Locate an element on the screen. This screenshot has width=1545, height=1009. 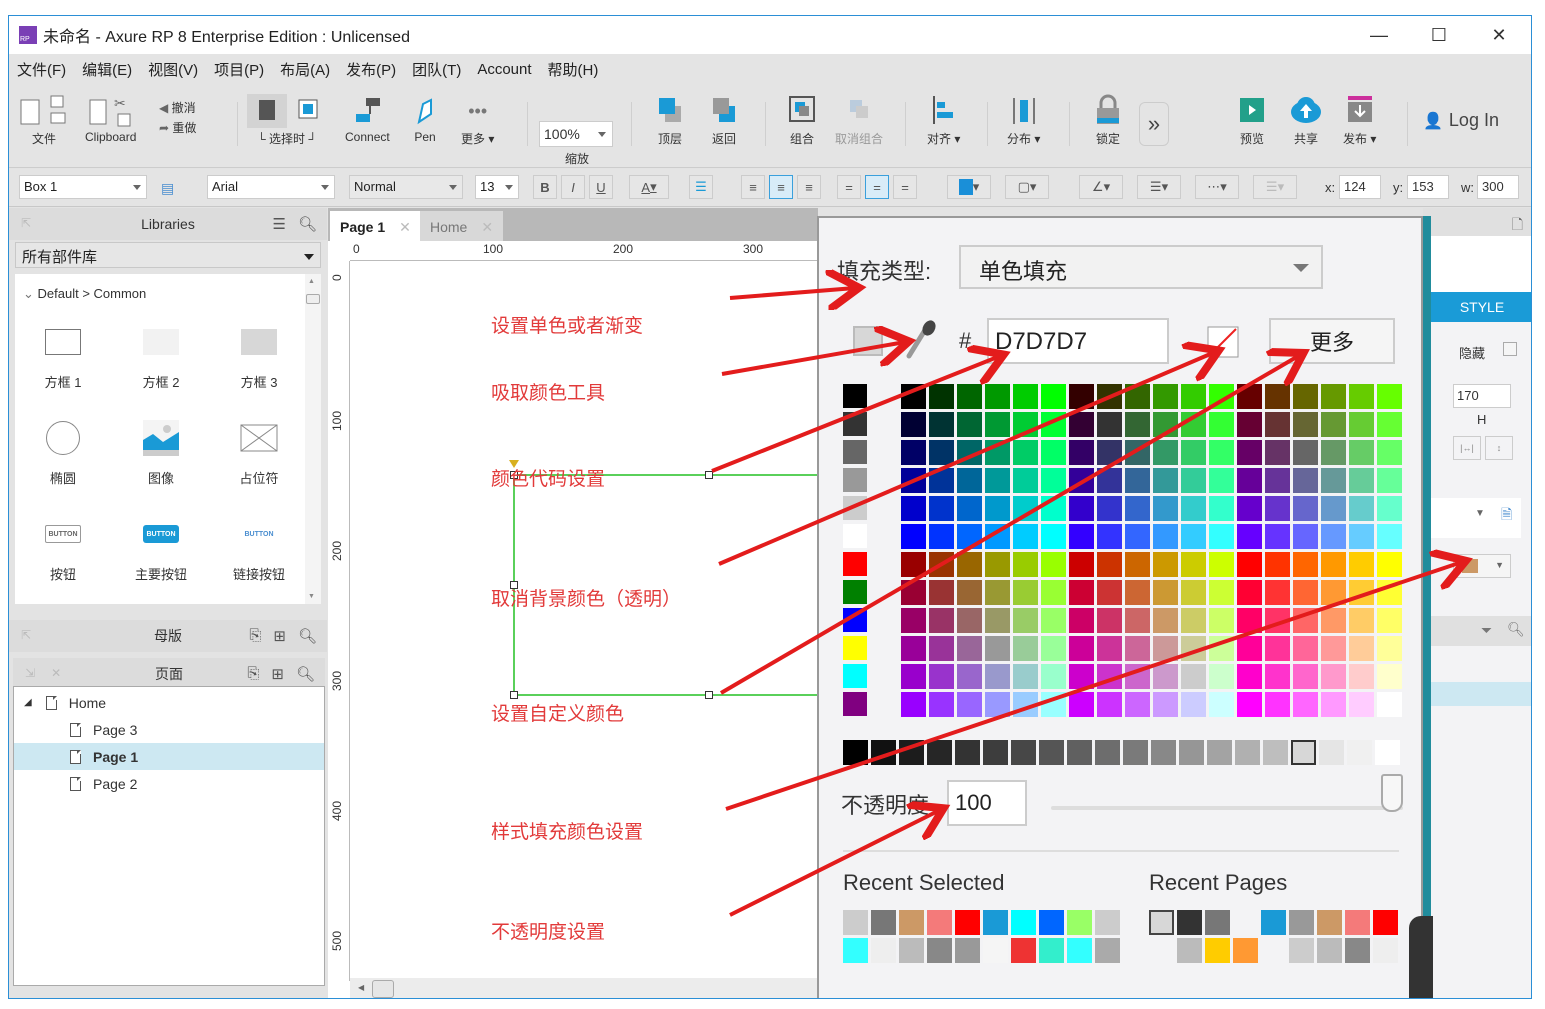
widget-link-button: BUTTON 链接按钮 is located at coordinates (259, 547).